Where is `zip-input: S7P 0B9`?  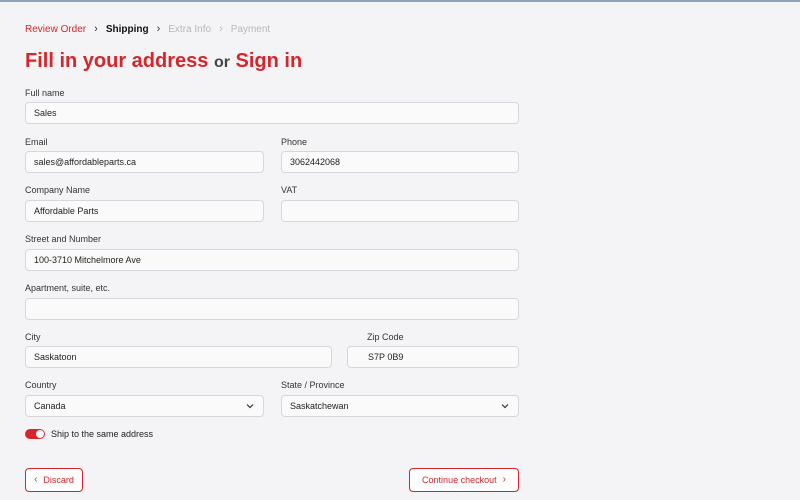 zip-input: S7P 0B9 is located at coordinates (433, 357).